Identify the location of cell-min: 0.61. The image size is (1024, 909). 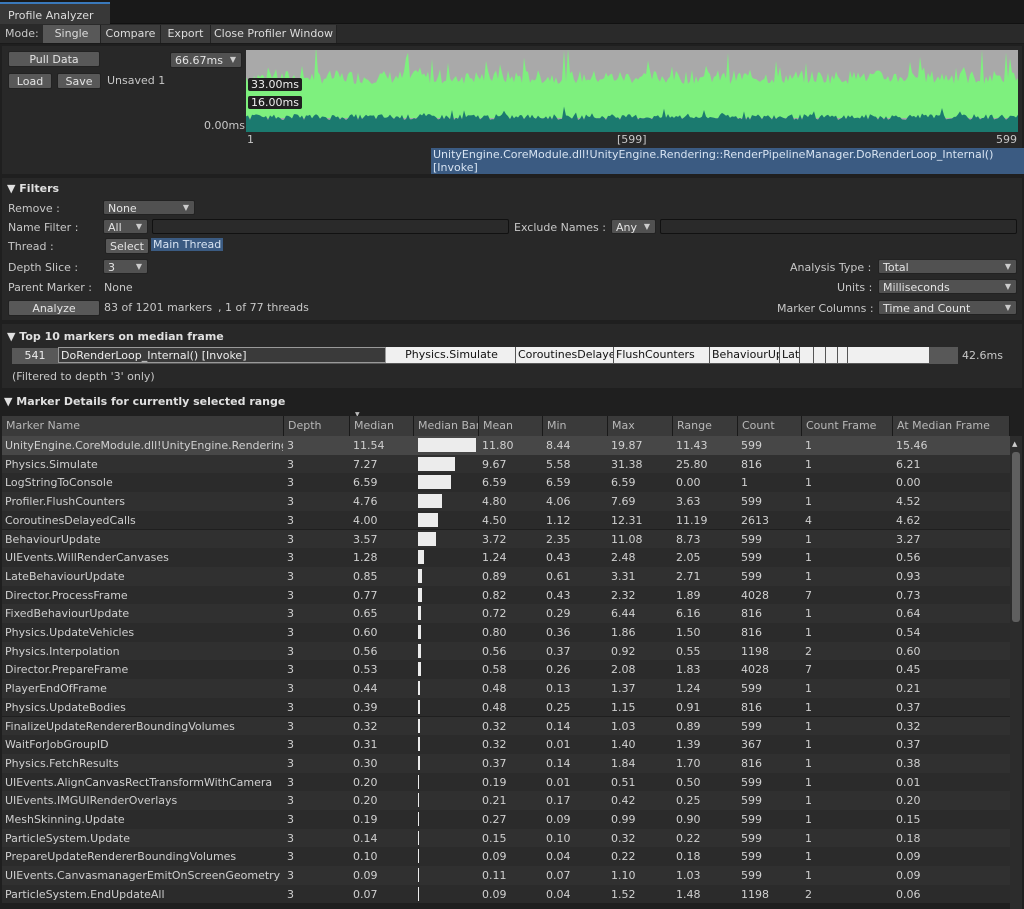
(558, 576).